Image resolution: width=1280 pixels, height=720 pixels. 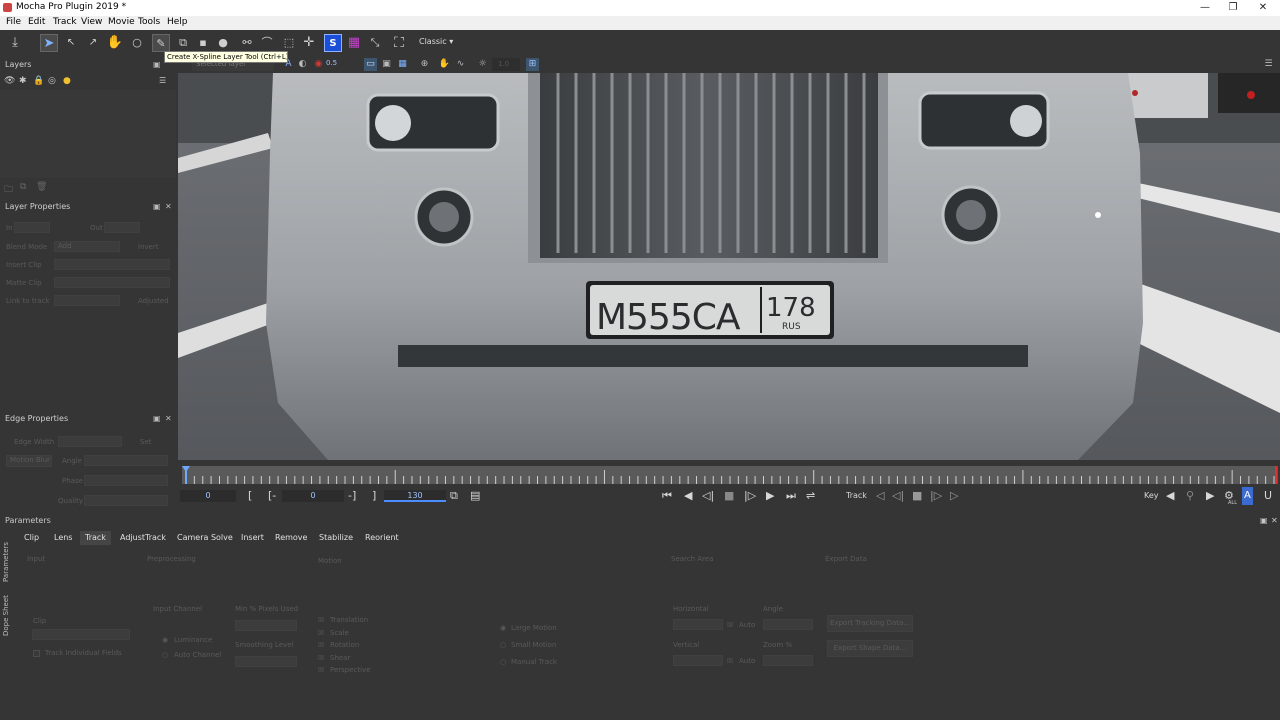 What do you see at coordinates (370, 64) in the screenshot?
I see `view-mode-icon: ▭` at bounding box center [370, 64].